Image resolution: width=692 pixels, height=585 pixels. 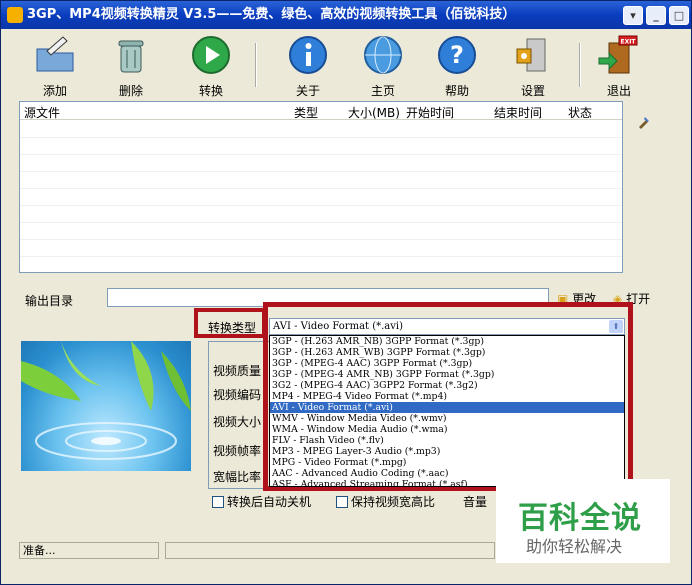 What do you see at coordinates (447, 451) in the screenshot?
I see `format-option: MP3 - MPEG Layer-3 Audio (*.mp3)` at bounding box center [447, 451].